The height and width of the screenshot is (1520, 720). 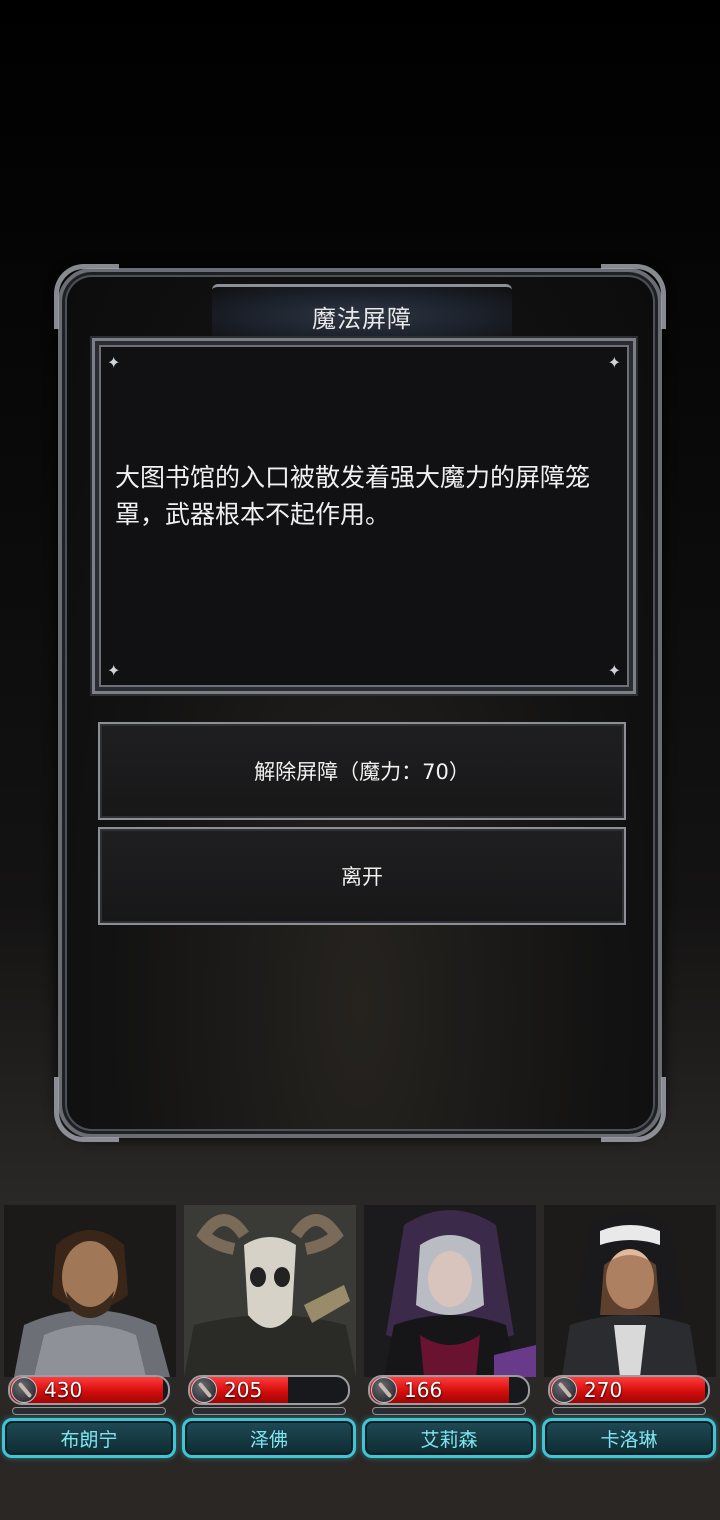 I want to click on party-member: 270 卡洛琳, so click(x=630, y=1337).